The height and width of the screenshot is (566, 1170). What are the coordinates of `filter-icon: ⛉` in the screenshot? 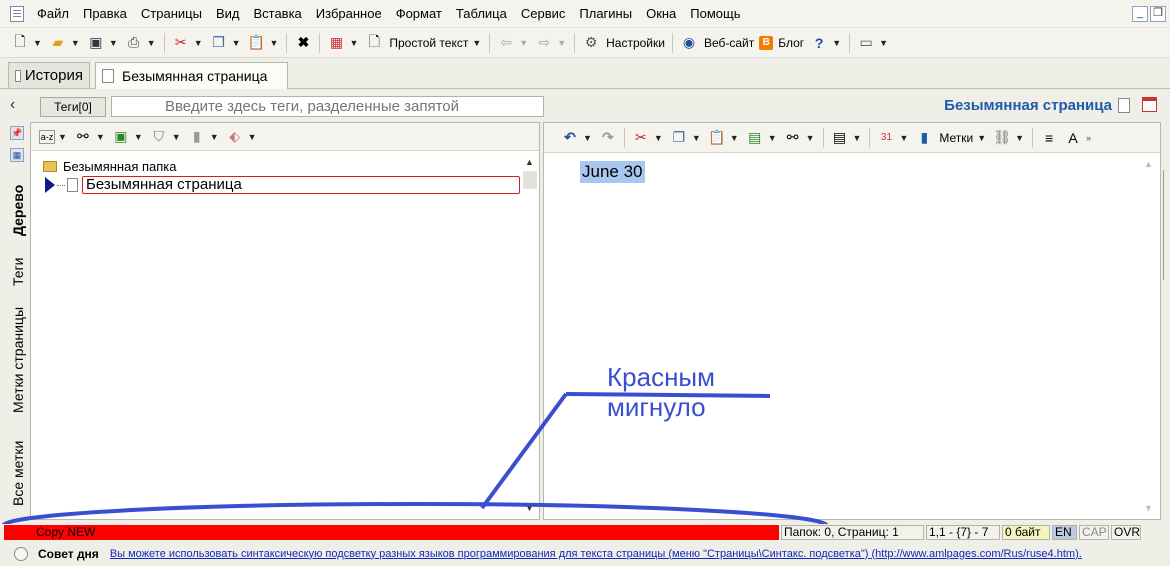 It's located at (159, 137).